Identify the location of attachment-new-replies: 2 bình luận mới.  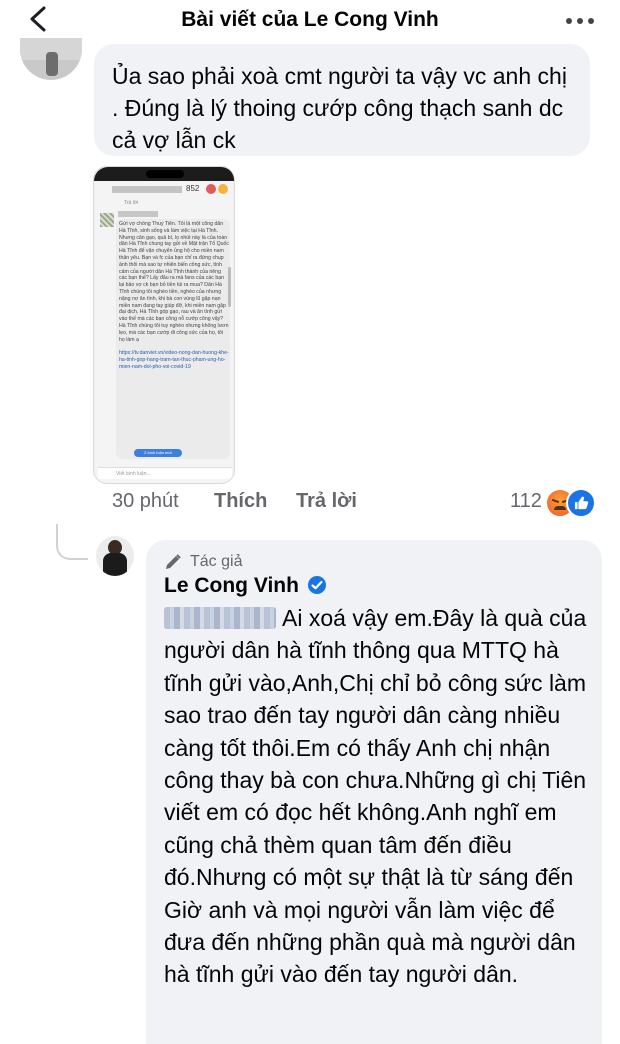
(158, 453).